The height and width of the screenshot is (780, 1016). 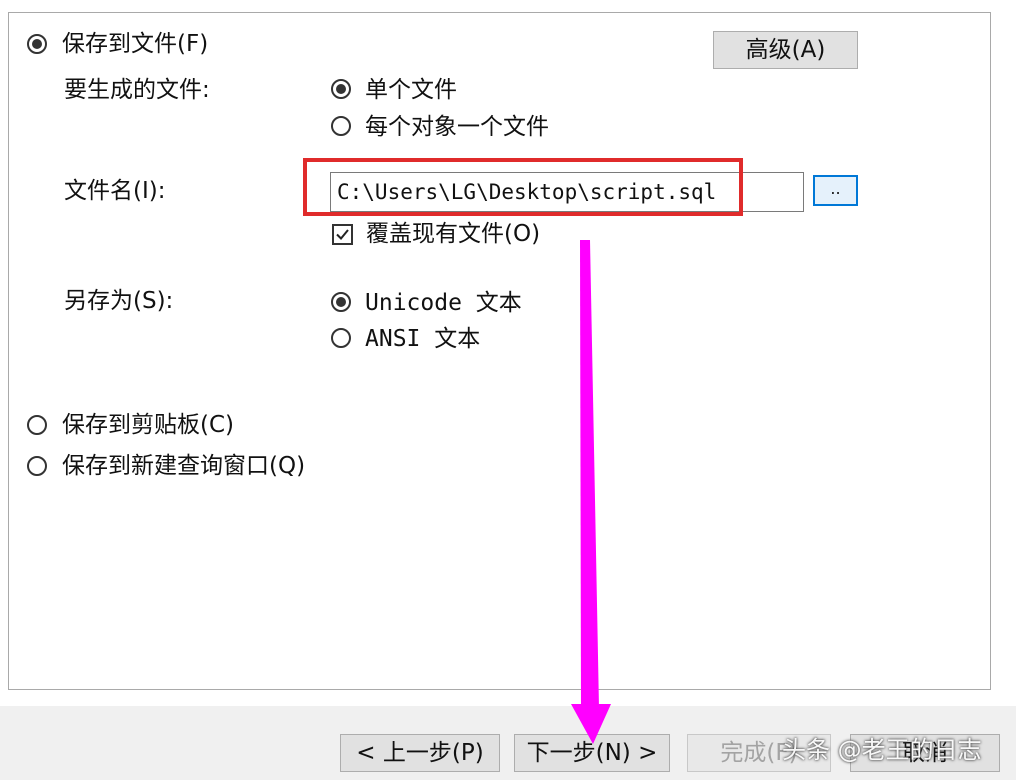 I want to click on watermark-text: 头条 @老王的日志, so click(x=882, y=750).